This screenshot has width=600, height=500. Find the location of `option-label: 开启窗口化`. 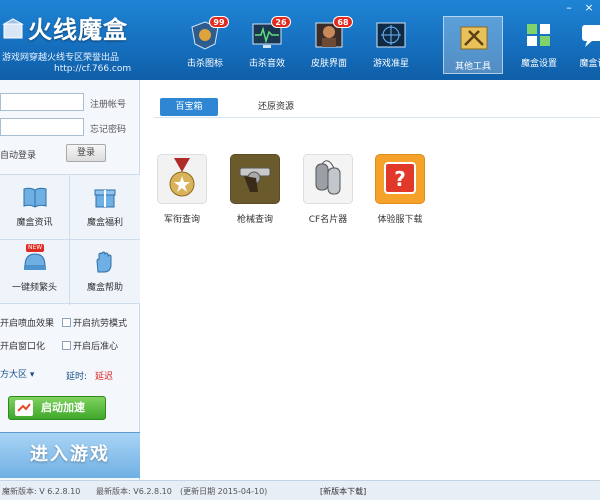

option-label: 开启窗口化 is located at coordinates (23, 347).